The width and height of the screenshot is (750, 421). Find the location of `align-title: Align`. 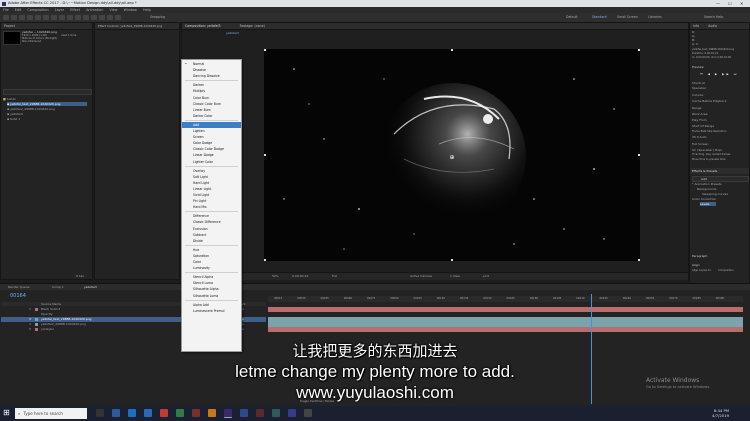

align-title: Align is located at coordinates (696, 265).